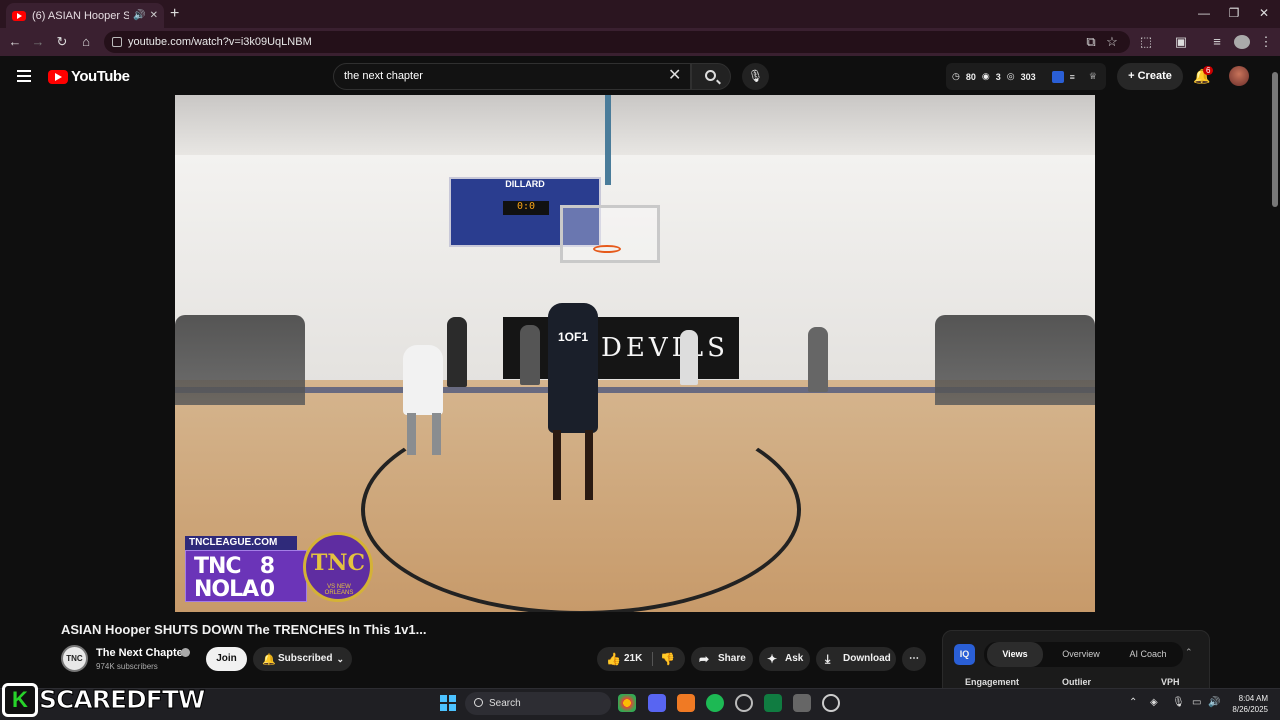 The image size is (1280, 720). Describe the element at coordinates (174, 14) in the screenshot. I see `new-tab-icon: +` at that location.